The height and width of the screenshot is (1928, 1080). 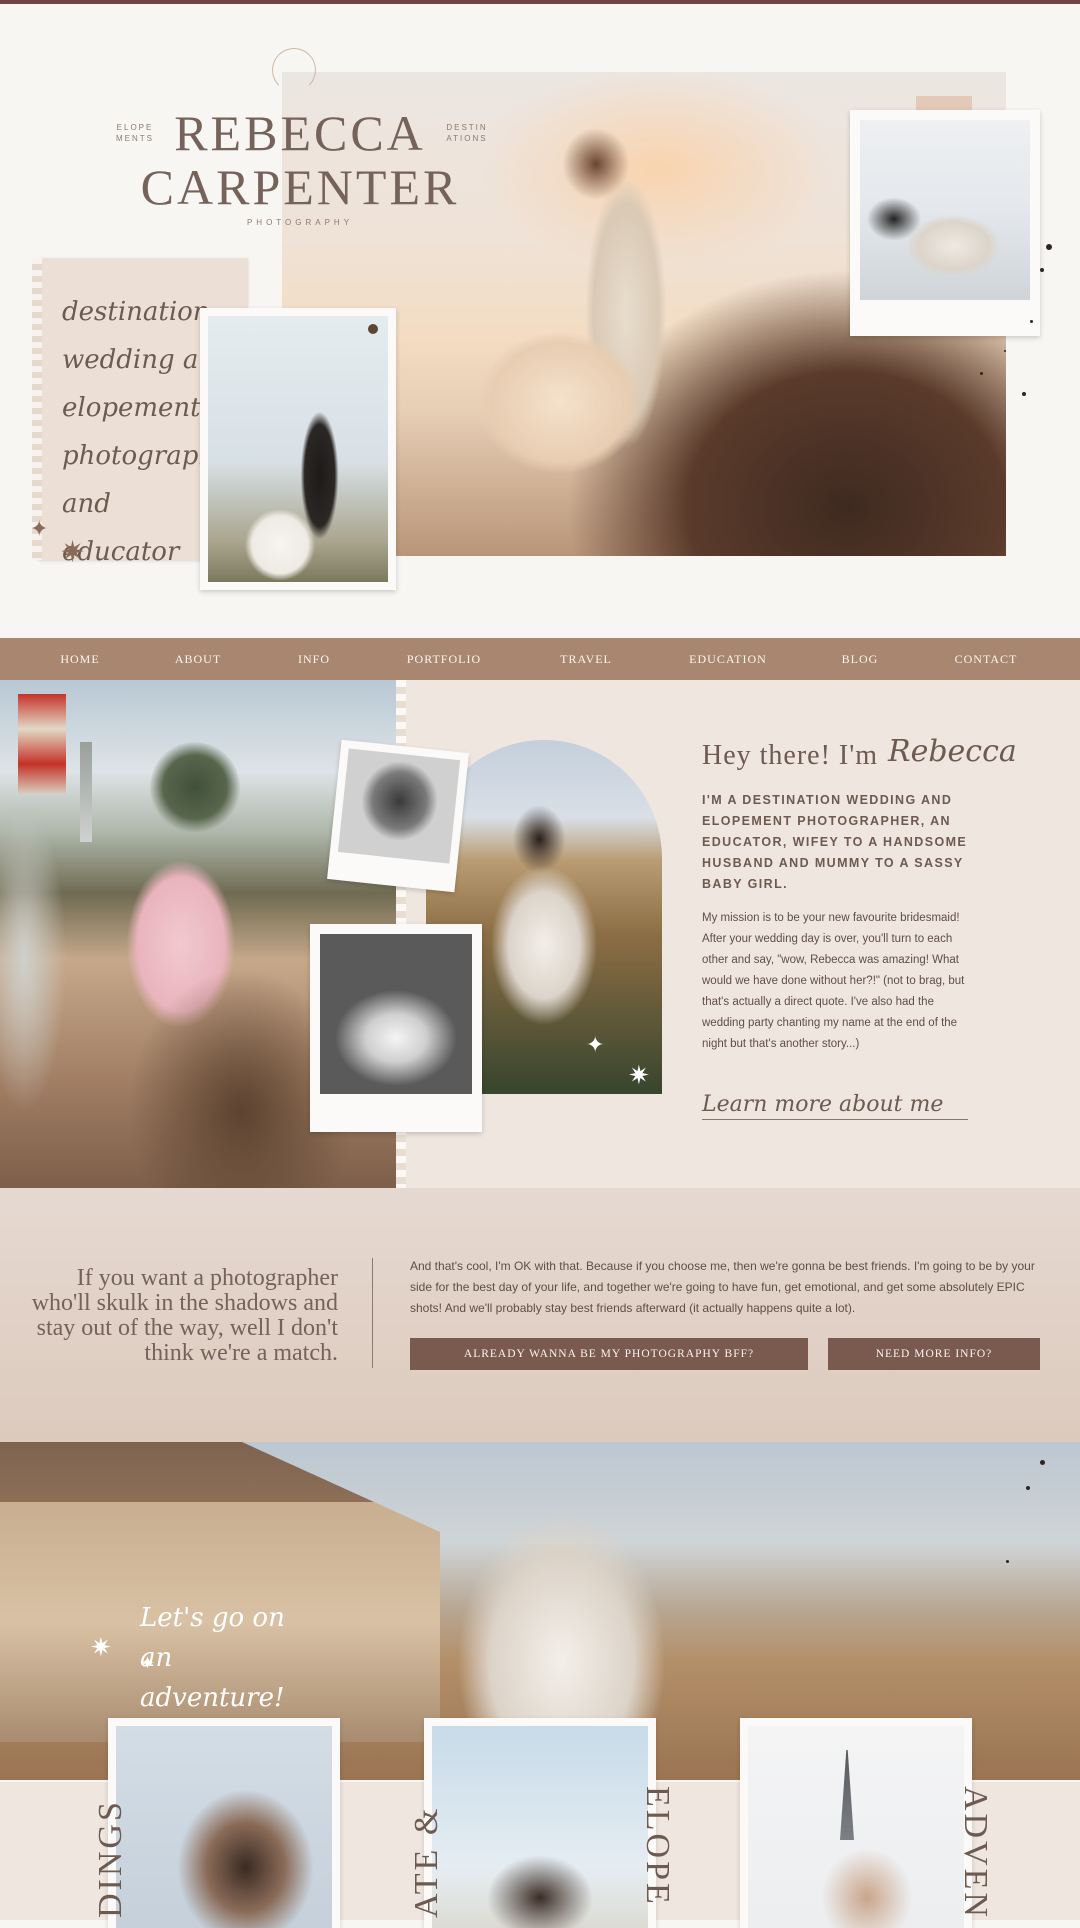 What do you see at coordinates (212, 1658) in the screenshot?
I see `adventure-script: Let's go on an adventure!` at bounding box center [212, 1658].